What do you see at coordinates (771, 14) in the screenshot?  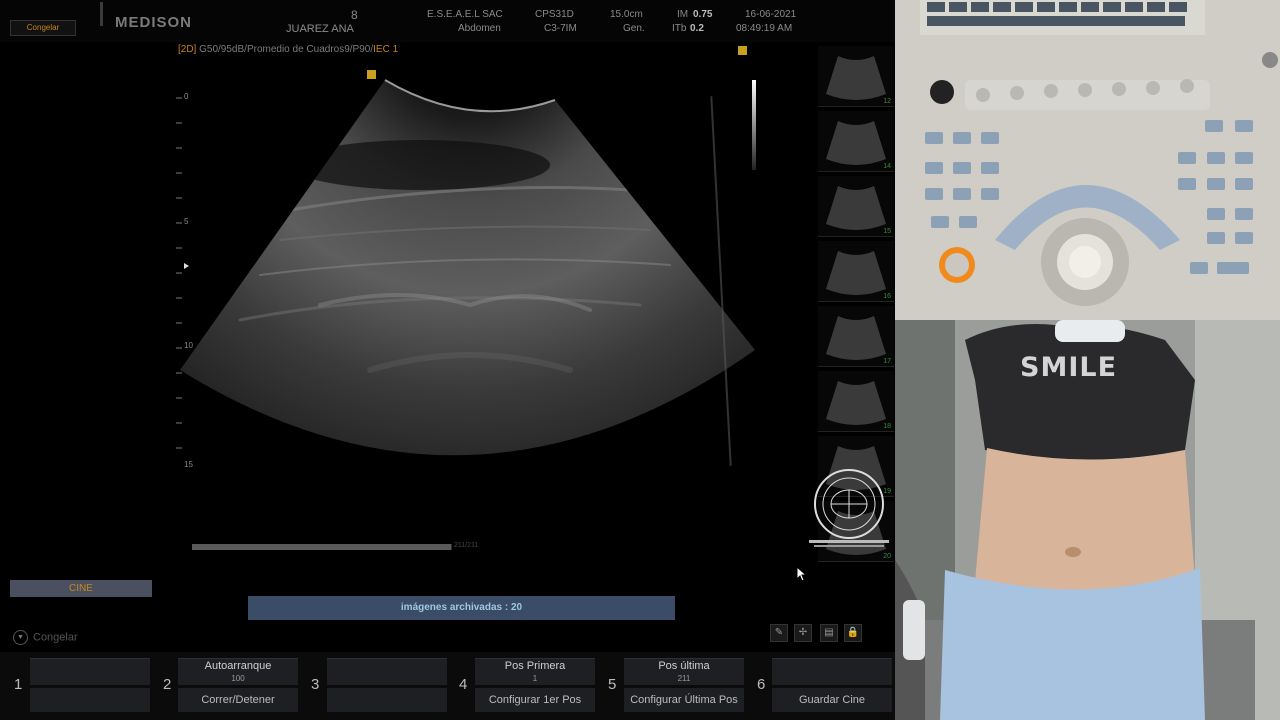 I see `exam-date: 16-06-2021` at bounding box center [771, 14].